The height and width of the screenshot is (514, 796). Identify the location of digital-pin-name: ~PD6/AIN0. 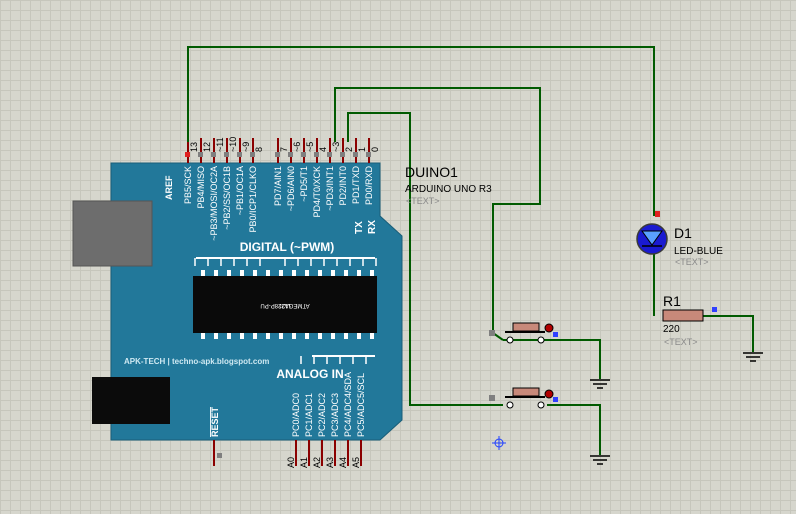
(291, 188).